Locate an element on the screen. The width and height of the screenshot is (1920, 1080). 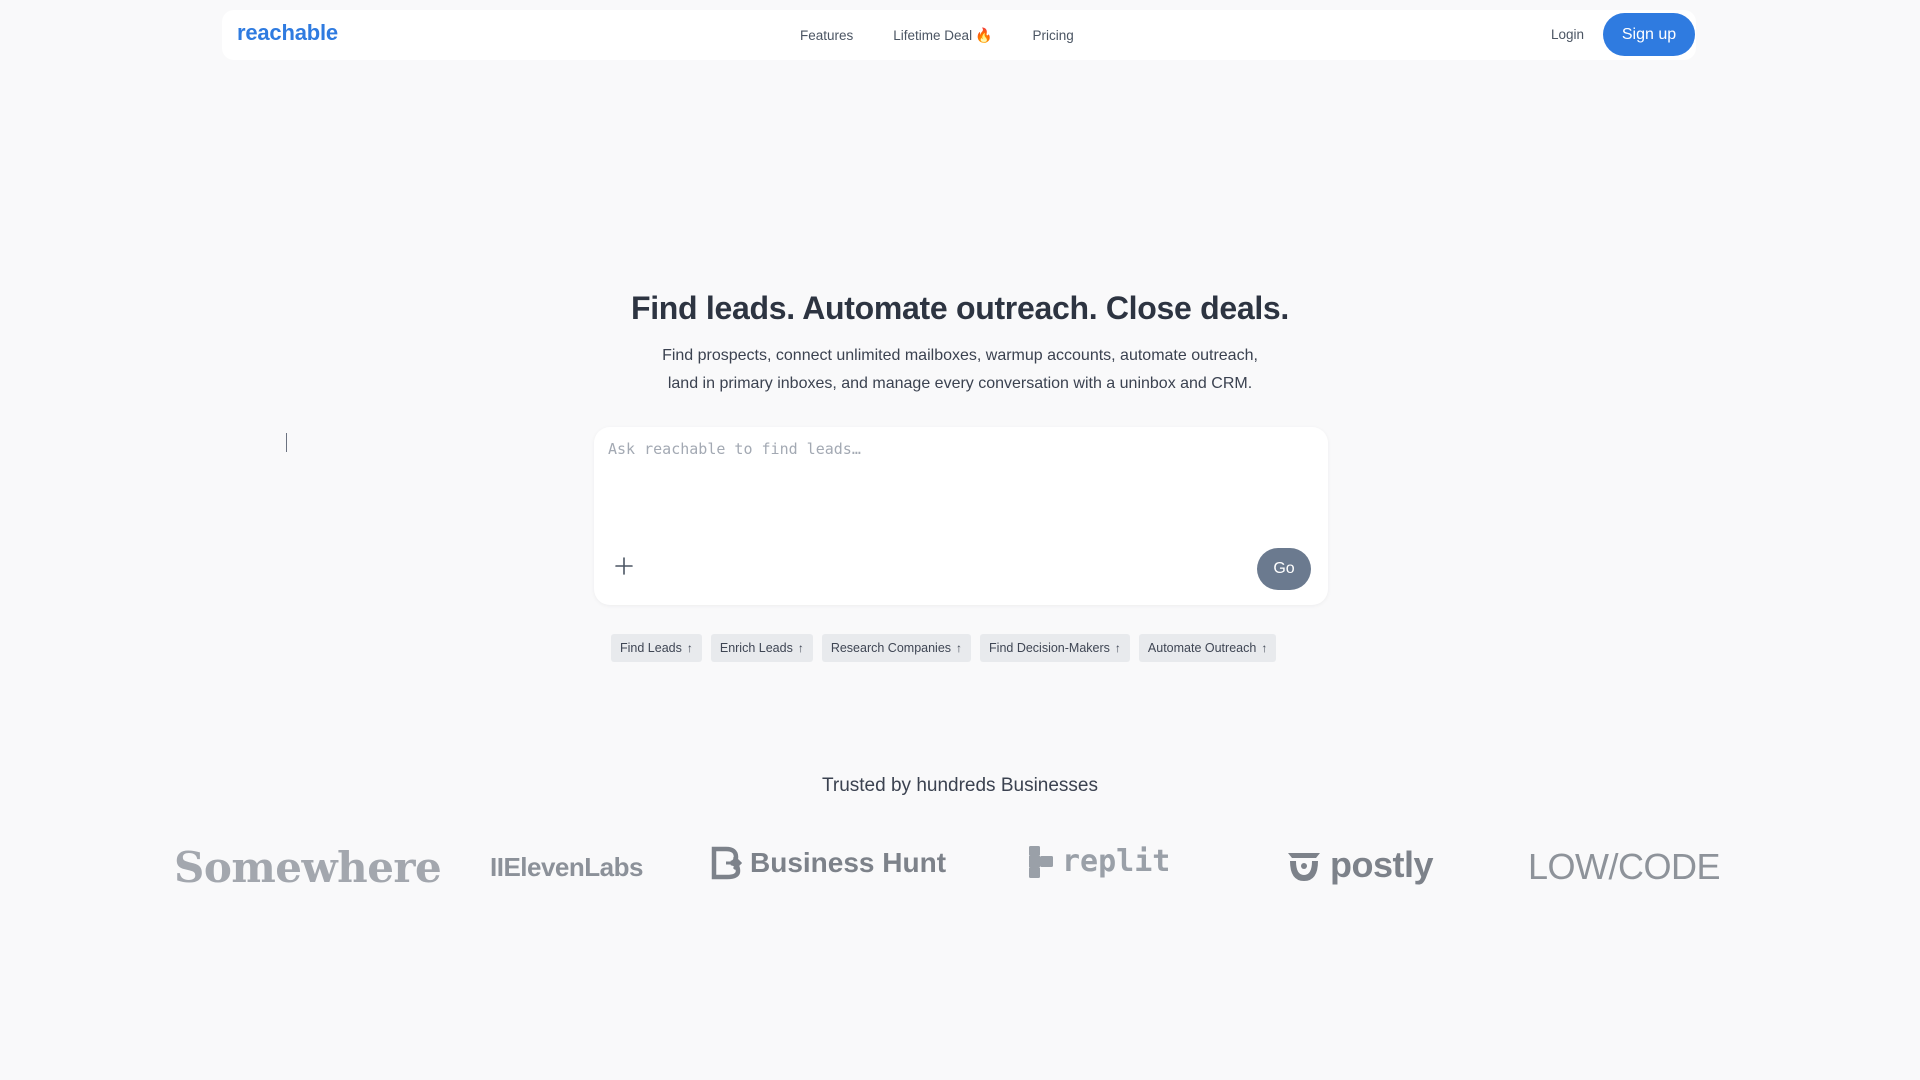
chip-research-companies: Research Companies ↑ is located at coordinates (896, 648).